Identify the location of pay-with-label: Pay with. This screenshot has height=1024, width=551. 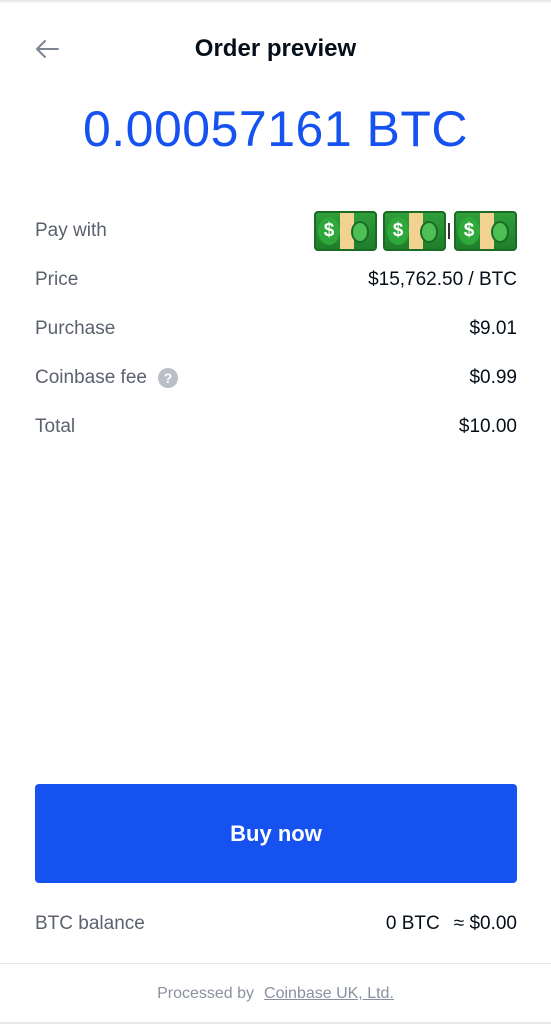
(71, 230).